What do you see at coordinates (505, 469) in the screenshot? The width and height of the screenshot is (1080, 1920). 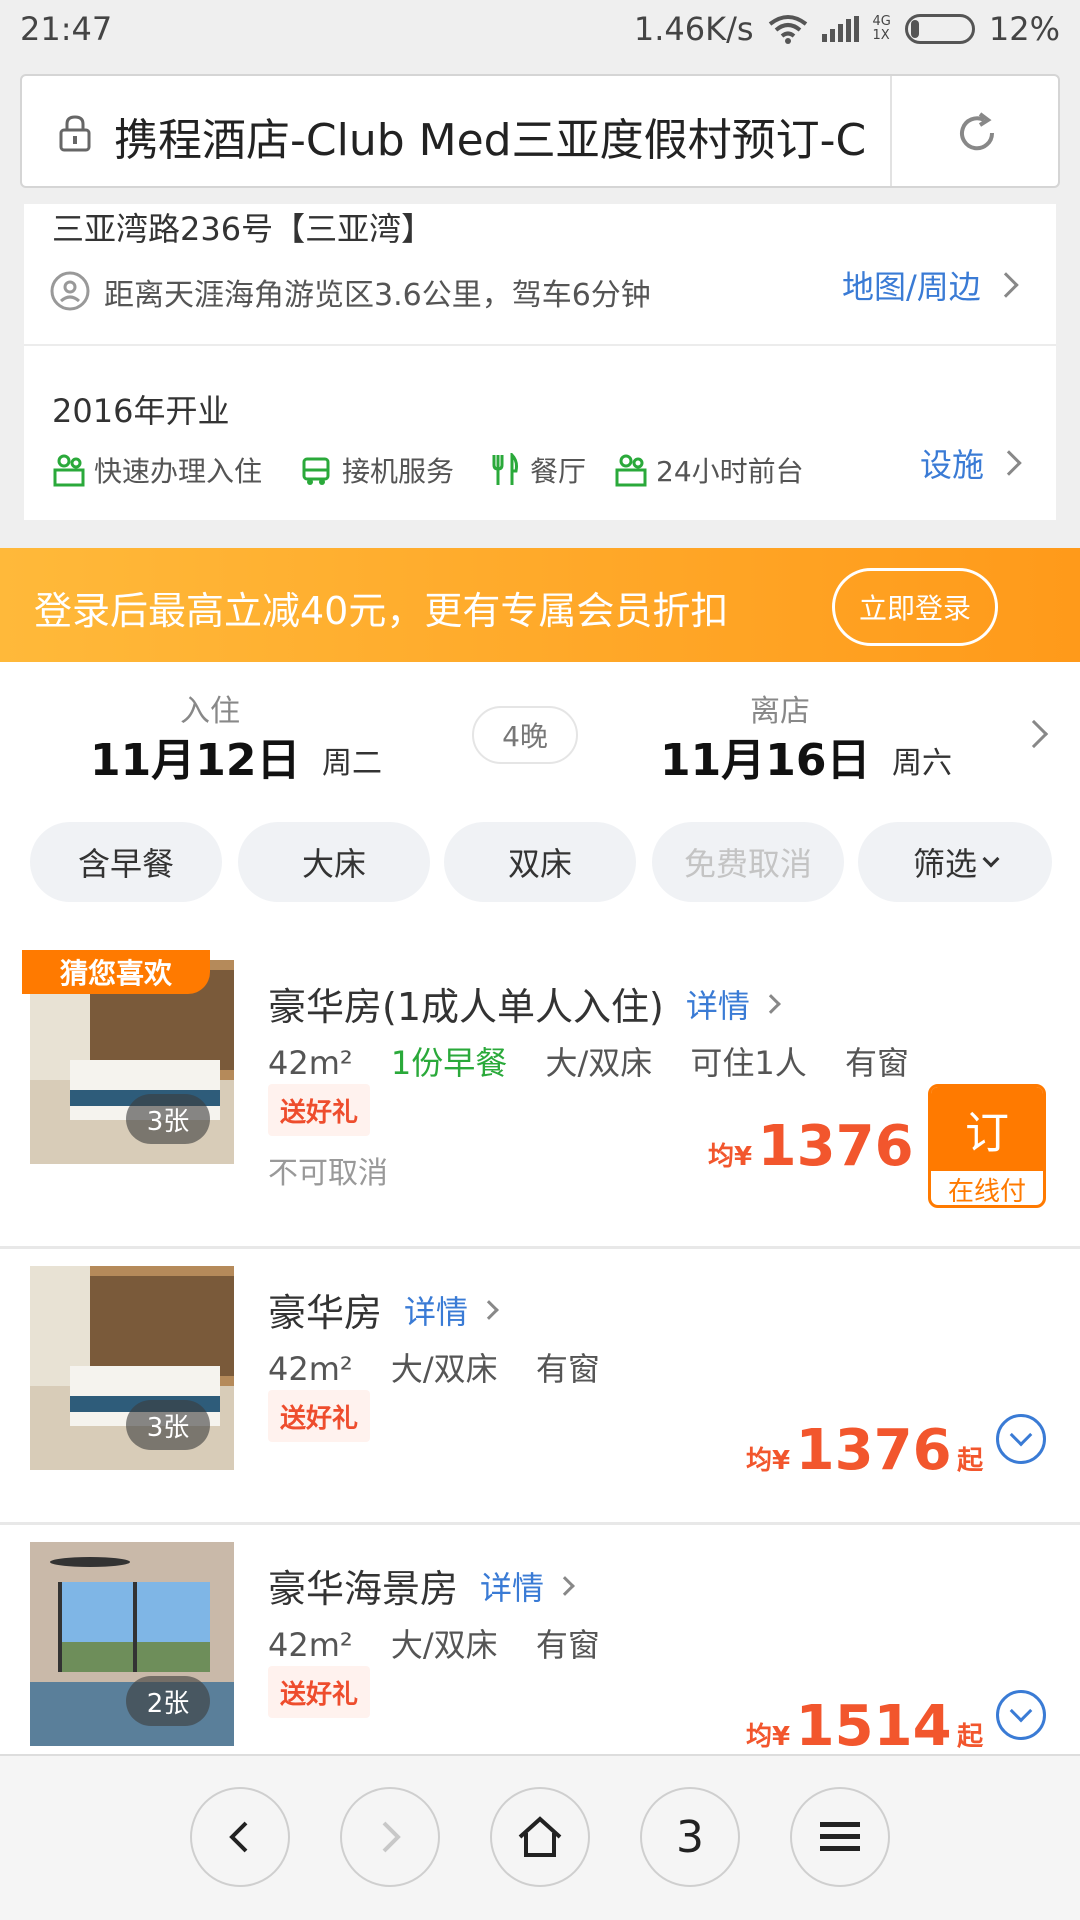 I see `fork-knife-icon` at bounding box center [505, 469].